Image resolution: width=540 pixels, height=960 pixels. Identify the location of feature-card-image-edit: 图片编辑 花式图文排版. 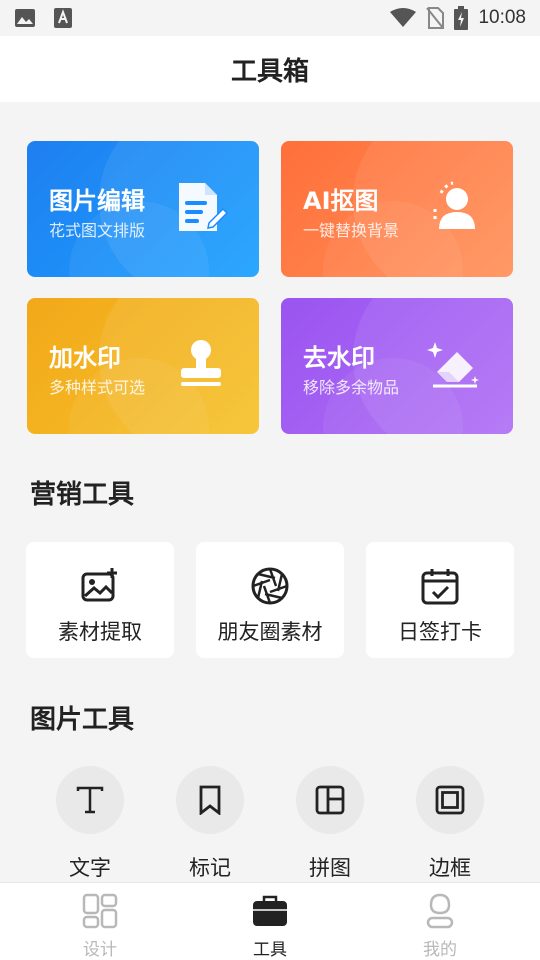
(143, 209).